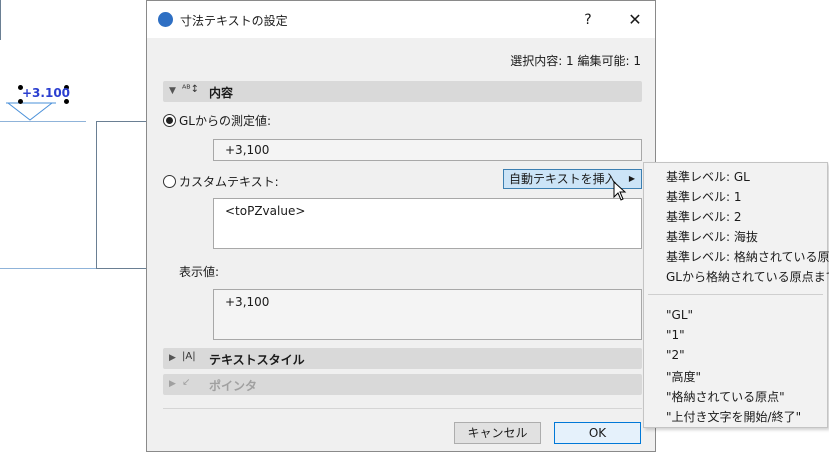  I want to click on canvas-edge-line, so click(0, 20).